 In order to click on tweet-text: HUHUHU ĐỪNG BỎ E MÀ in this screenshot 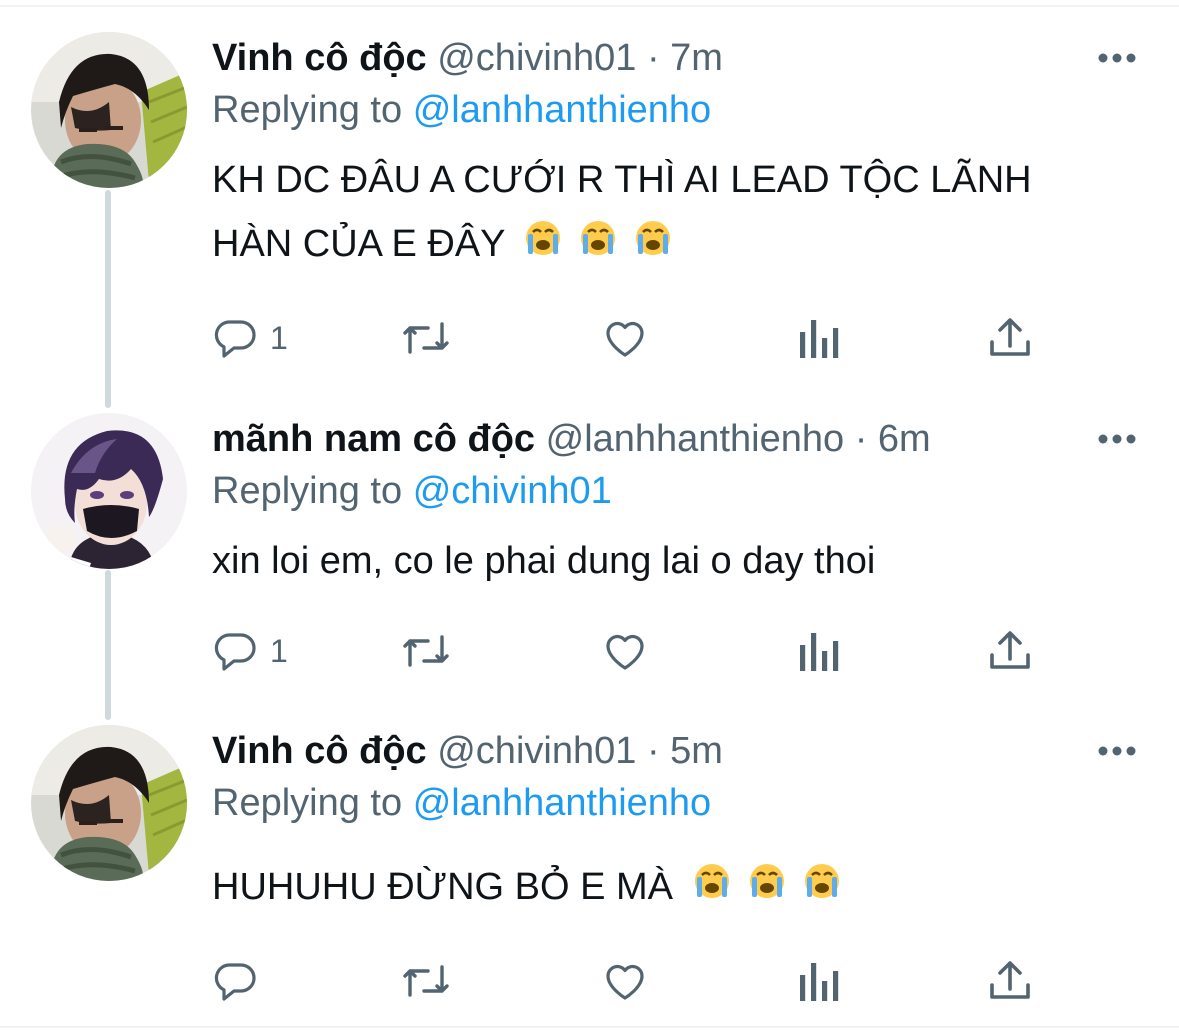, I will do `click(527, 888)`.